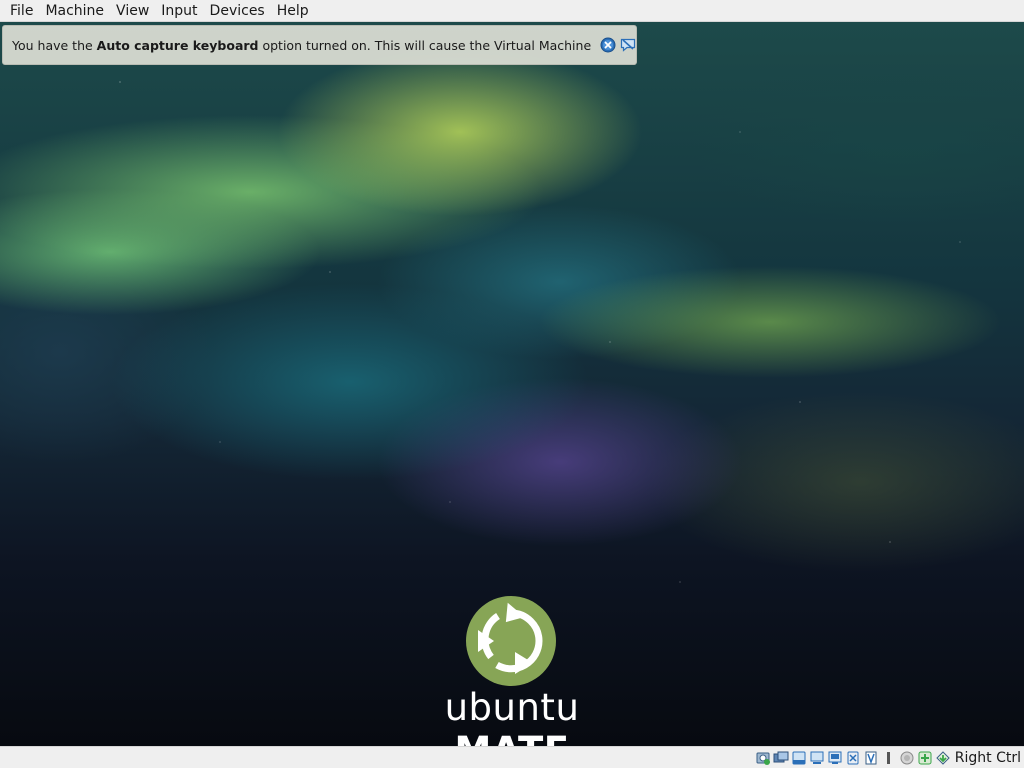 Image resolution: width=1024 pixels, height=768 pixels. I want to click on menu-help: Help, so click(293, 11).